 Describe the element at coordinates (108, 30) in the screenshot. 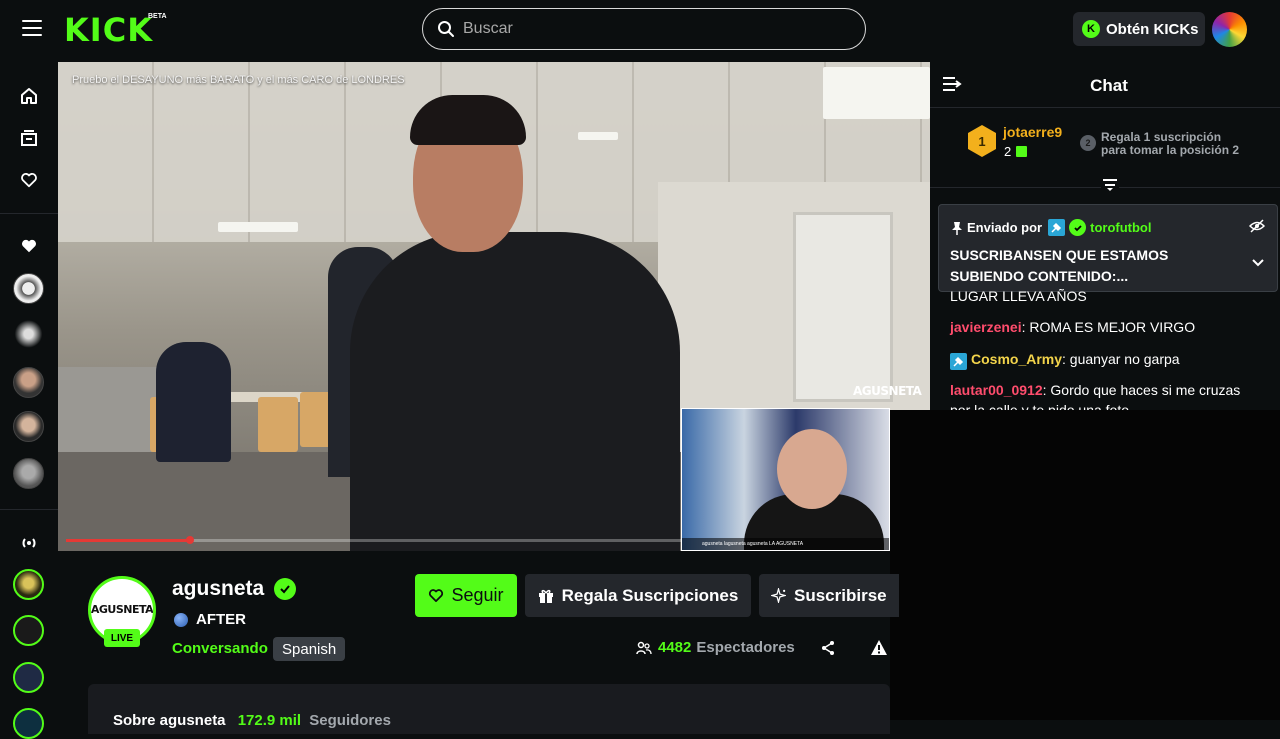

I see `kick-logo: KICK` at that location.